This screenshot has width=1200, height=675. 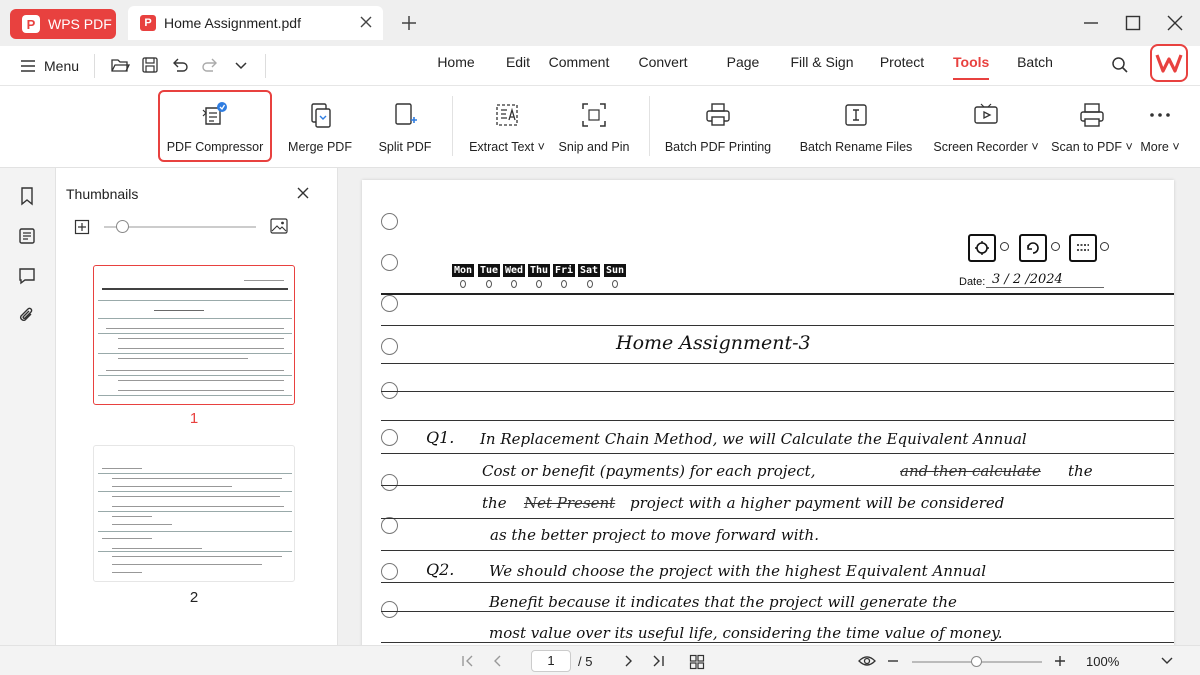 What do you see at coordinates (976, 661) in the screenshot?
I see `zoom-slider-handle` at bounding box center [976, 661].